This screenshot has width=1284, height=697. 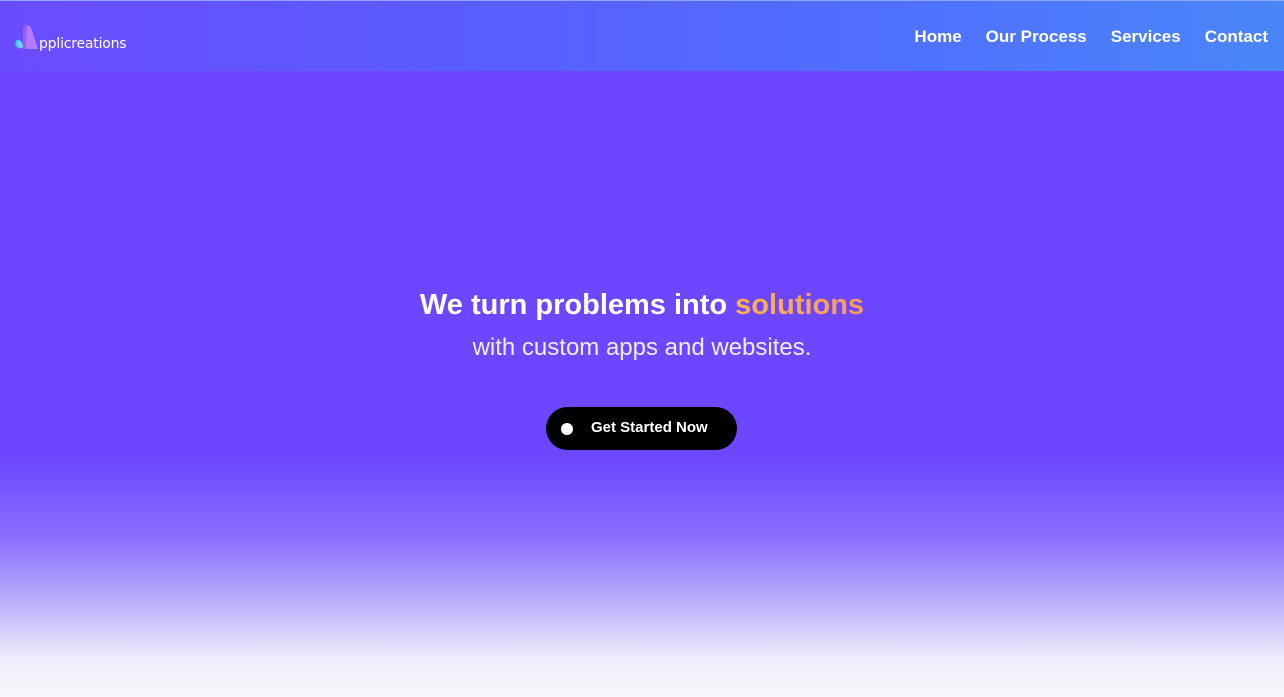 I want to click on hero-subline: with custom apps and websites., so click(x=642, y=347).